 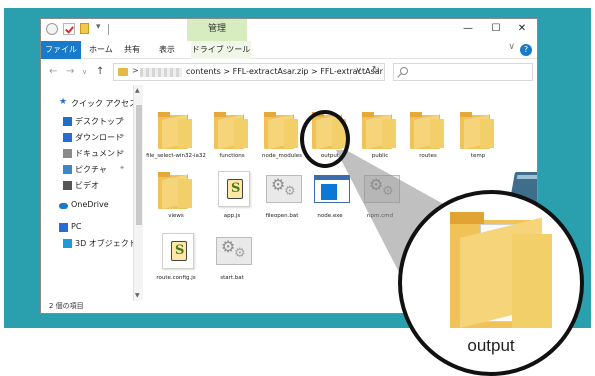 I want to click on folder-cover, so click(x=532, y=281).